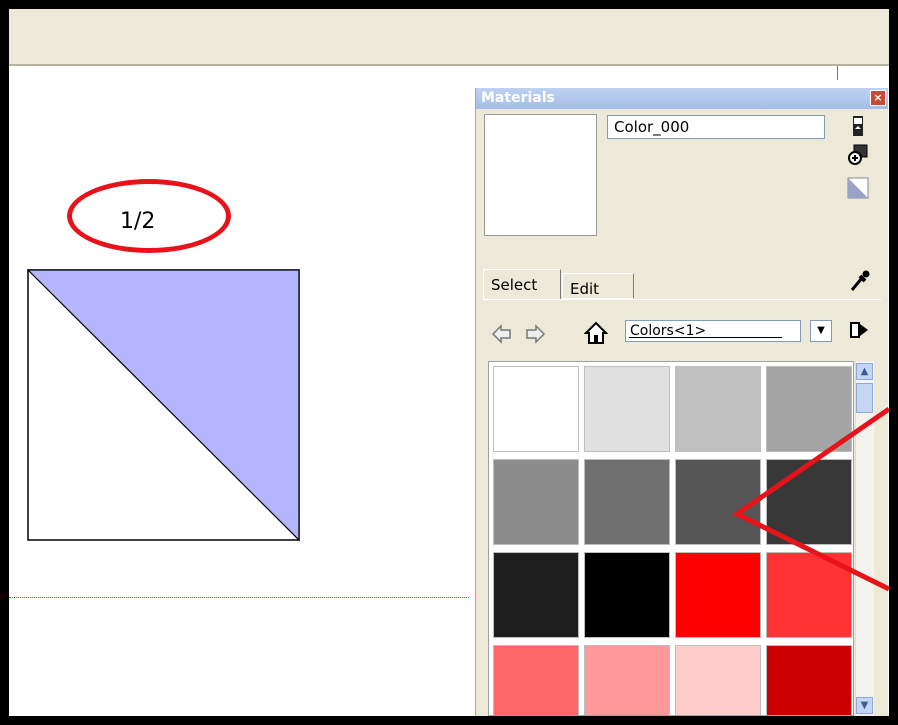 This screenshot has width=898, height=725. I want to click on collection-underline, so click(705, 337).